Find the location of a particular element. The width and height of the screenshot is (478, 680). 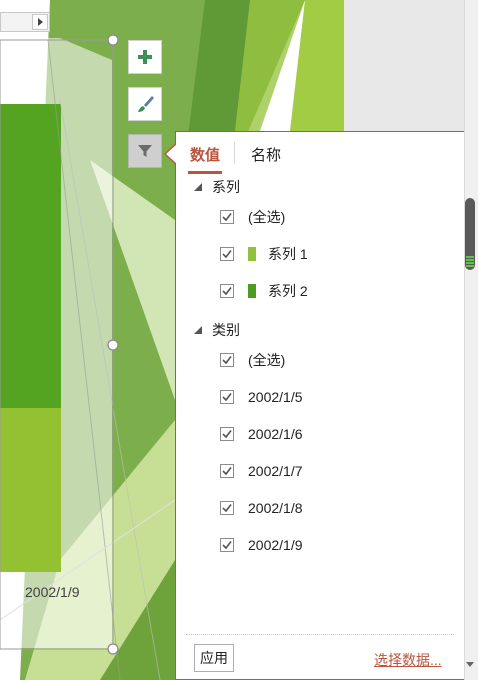

panel-pointer-inner is located at coordinates (171, 154).